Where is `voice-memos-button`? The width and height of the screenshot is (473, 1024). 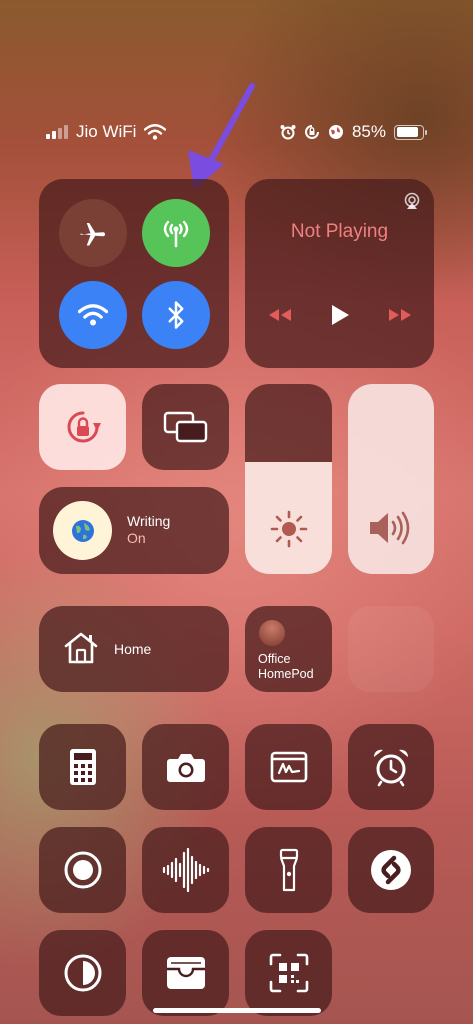
voice-memos-button is located at coordinates (185, 870).